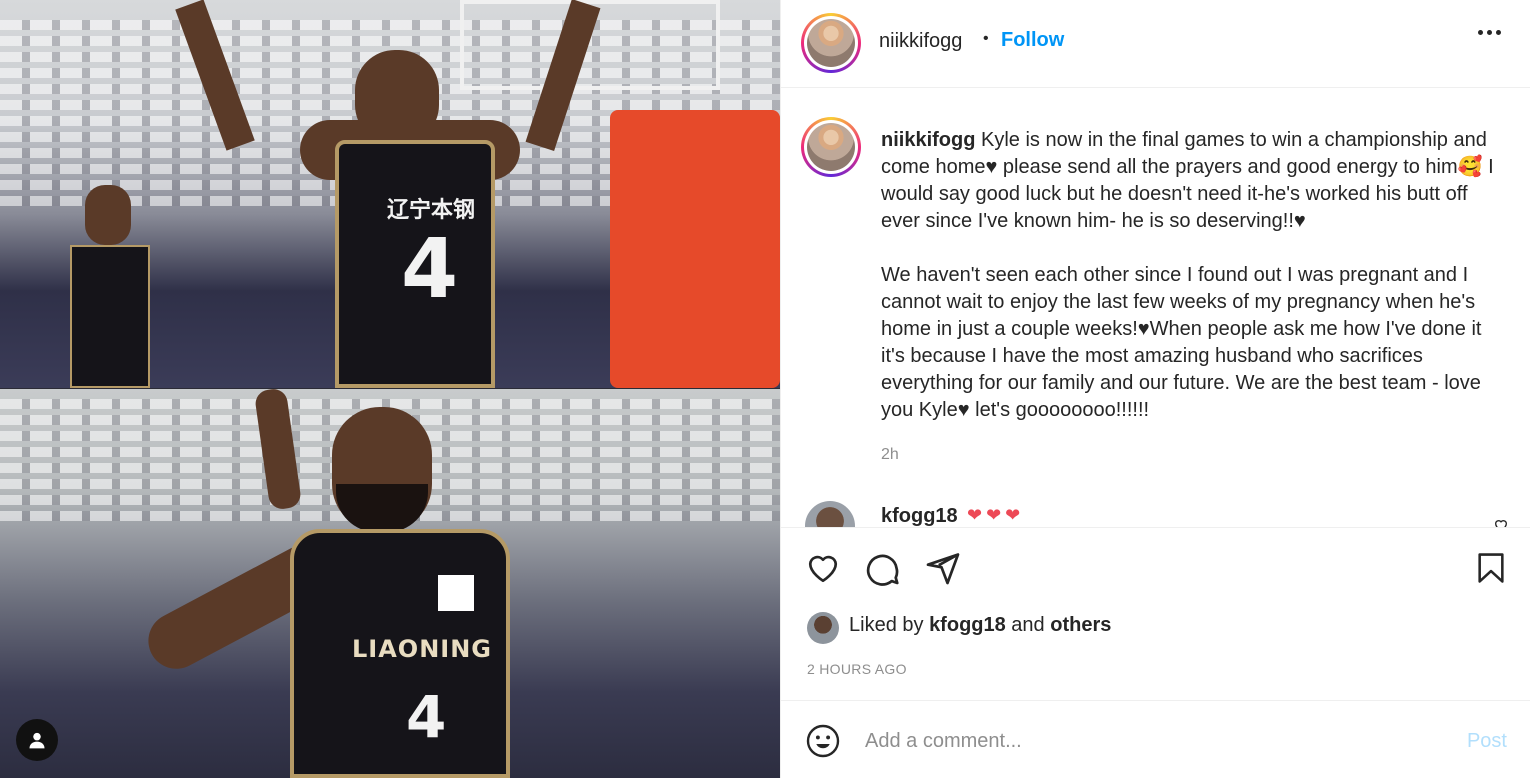 The height and width of the screenshot is (778, 1530). What do you see at coordinates (110, 316) in the screenshot?
I see `background-player-jersey` at bounding box center [110, 316].